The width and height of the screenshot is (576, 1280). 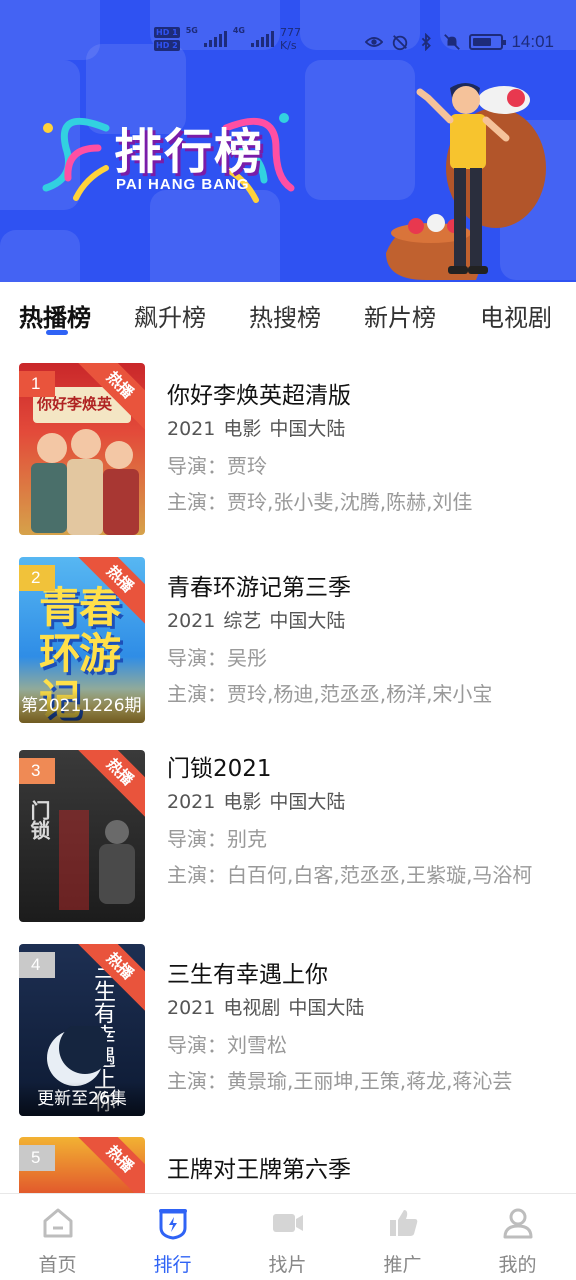 I want to click on item-title: 王牌对王牌第六季, so click(x=362, y=1170).